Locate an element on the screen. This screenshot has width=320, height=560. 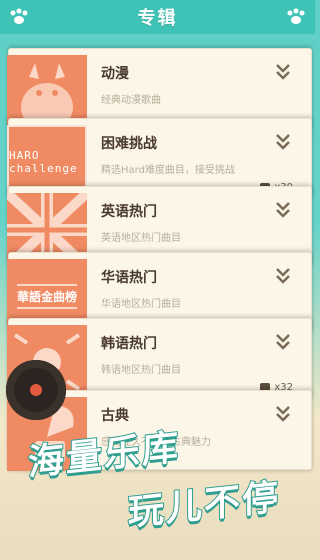
page-title: 专辑 is located at coordinates (157, 18).